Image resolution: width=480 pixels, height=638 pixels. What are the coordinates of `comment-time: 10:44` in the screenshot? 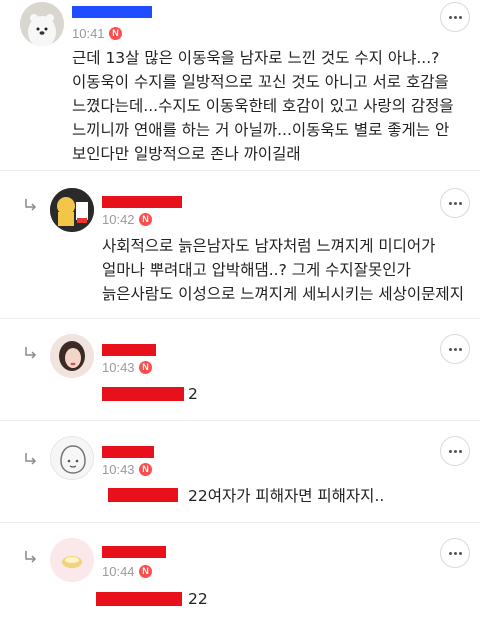 It's located at (118, 571).